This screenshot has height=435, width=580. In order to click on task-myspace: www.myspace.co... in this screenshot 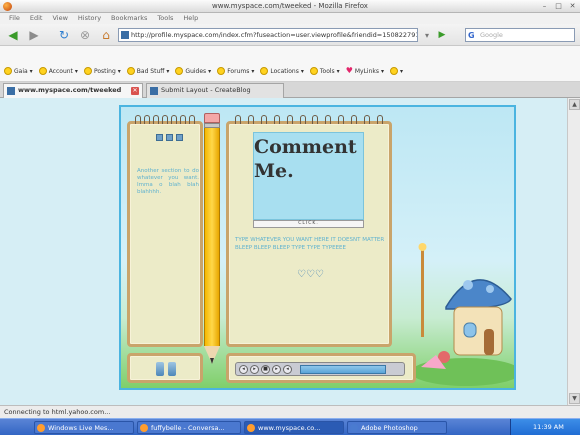, I will do `click(294, 427)`.